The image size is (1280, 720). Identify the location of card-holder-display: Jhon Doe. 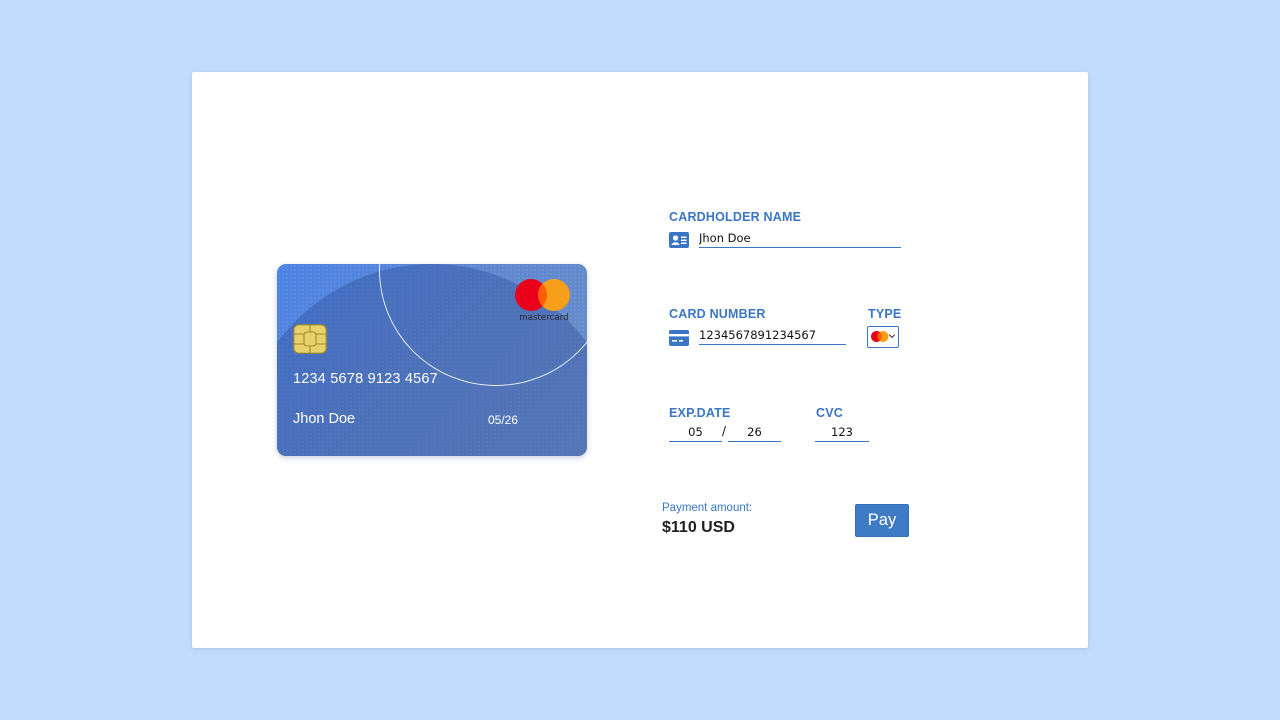
(324, 419).